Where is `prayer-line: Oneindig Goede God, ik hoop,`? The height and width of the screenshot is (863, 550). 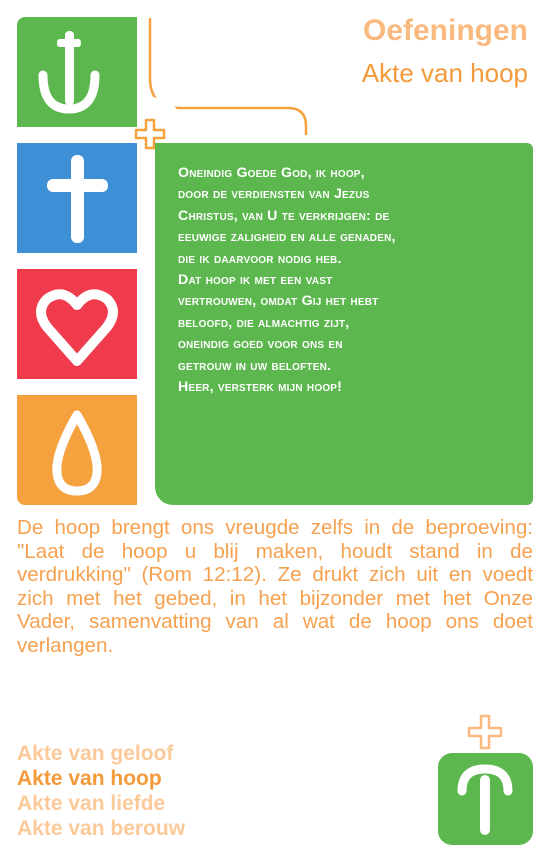
prayer-line: Oneindig Goede God, ik hoop, is located at coordinates (271, 173).